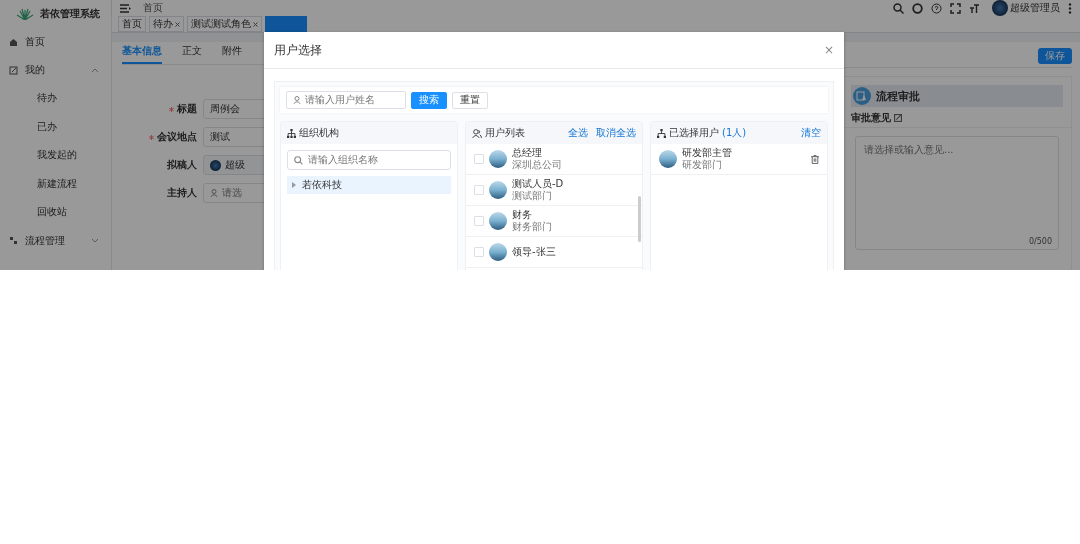 This screenshot has height=544, width=1080. What do you see at coordinates (187, 109) in the screenshot?
I see `form-label: 标题` at bounding box center [187, 109].